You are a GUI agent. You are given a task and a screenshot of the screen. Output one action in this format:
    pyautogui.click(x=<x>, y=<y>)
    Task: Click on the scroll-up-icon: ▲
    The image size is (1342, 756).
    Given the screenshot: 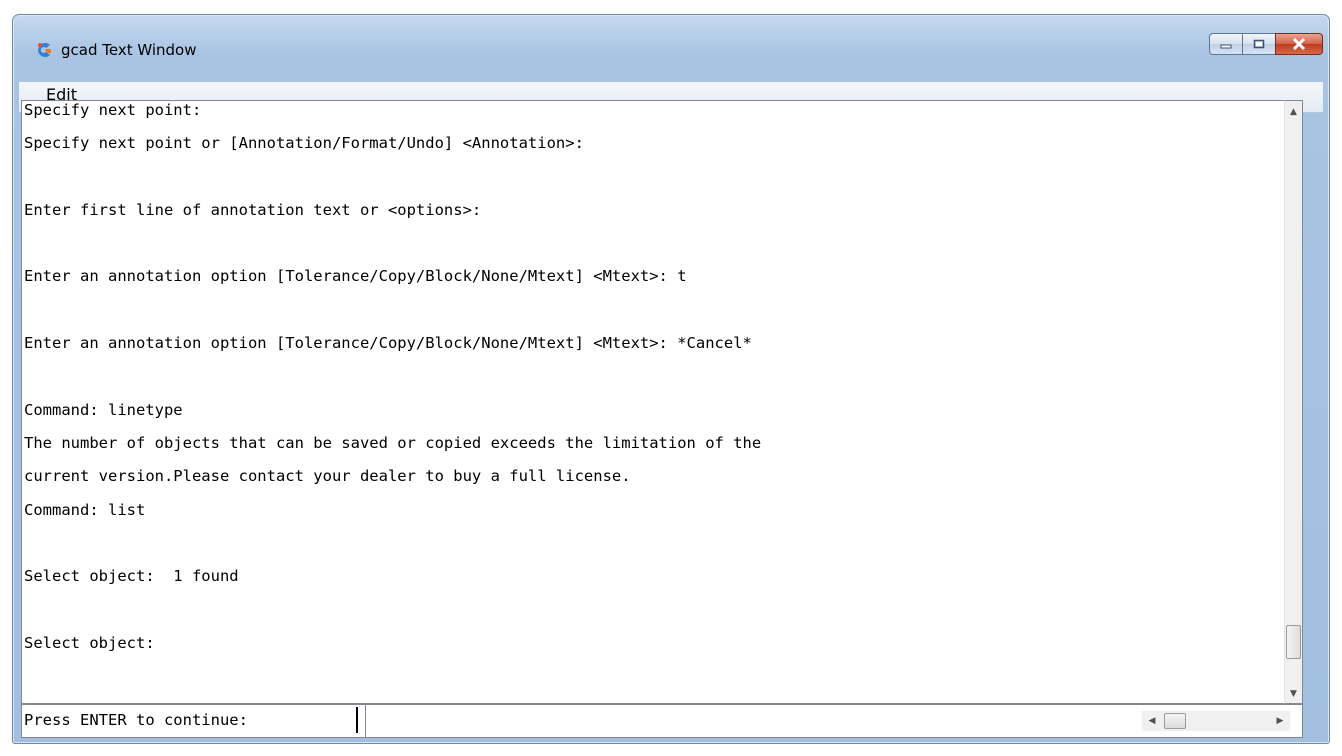 What is the action you would take?
    pyautogui.click(x=1293, y=111)
    